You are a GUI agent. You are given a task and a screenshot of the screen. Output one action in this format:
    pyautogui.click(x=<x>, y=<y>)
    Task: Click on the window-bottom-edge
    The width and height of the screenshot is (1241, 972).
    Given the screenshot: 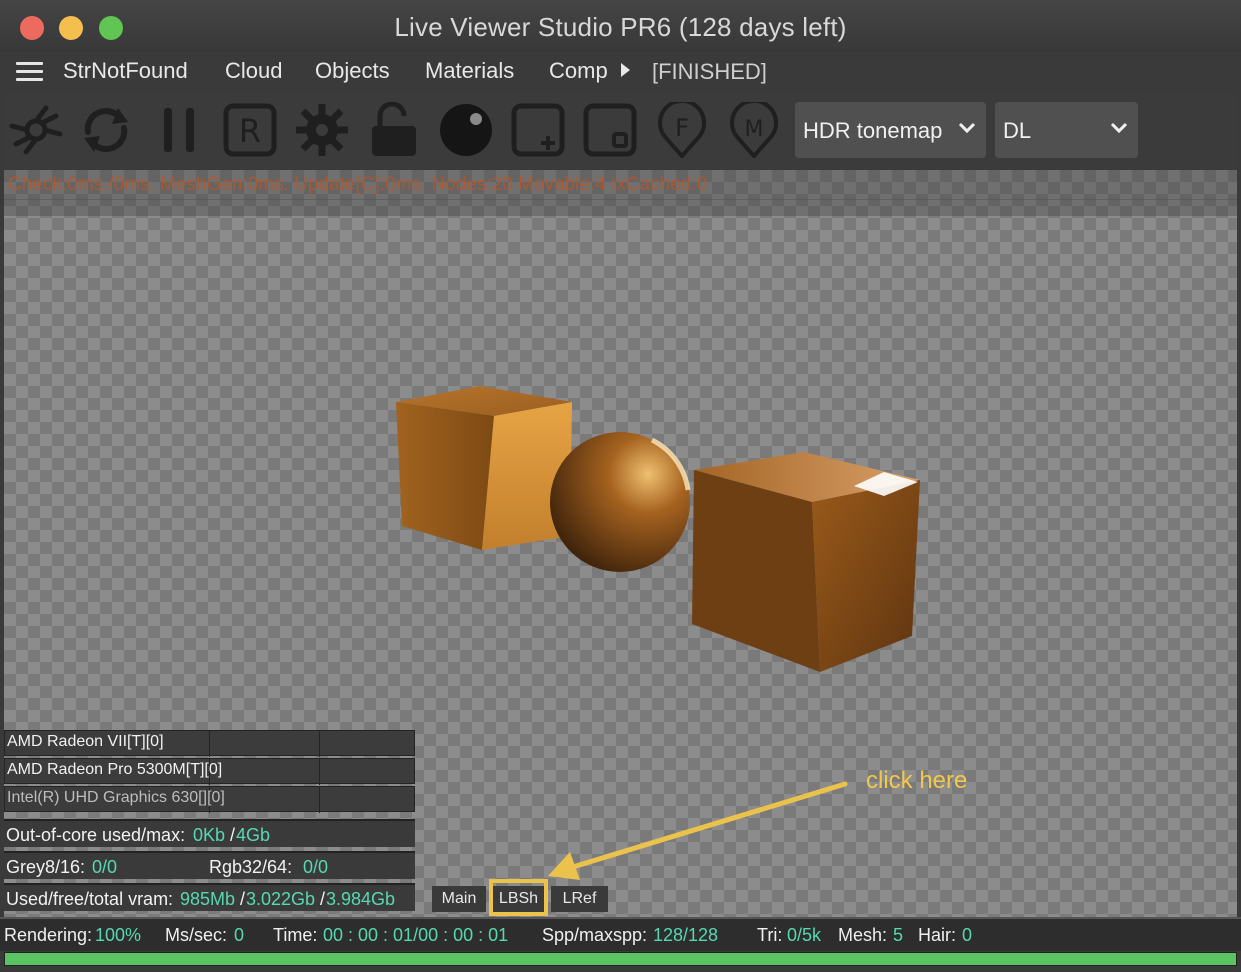 What is the action you would take?
    pyautogui.click(x=620, y=969)
    